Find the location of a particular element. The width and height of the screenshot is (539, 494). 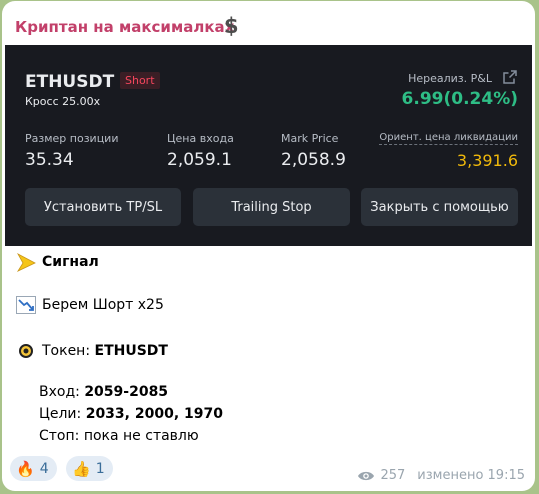

dollar-emoji: $ is located at coordinates (231, 26).